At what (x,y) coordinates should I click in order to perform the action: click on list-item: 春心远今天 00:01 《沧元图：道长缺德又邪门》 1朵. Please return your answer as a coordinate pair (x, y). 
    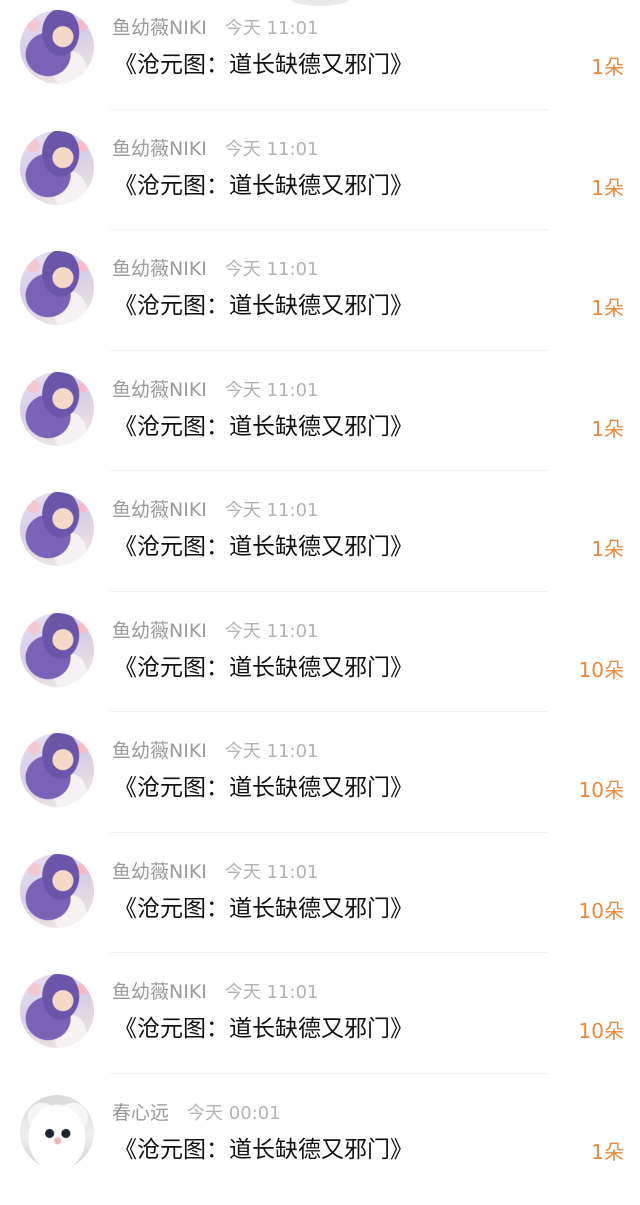
    Looking at the image, I should click on (320, 1145).